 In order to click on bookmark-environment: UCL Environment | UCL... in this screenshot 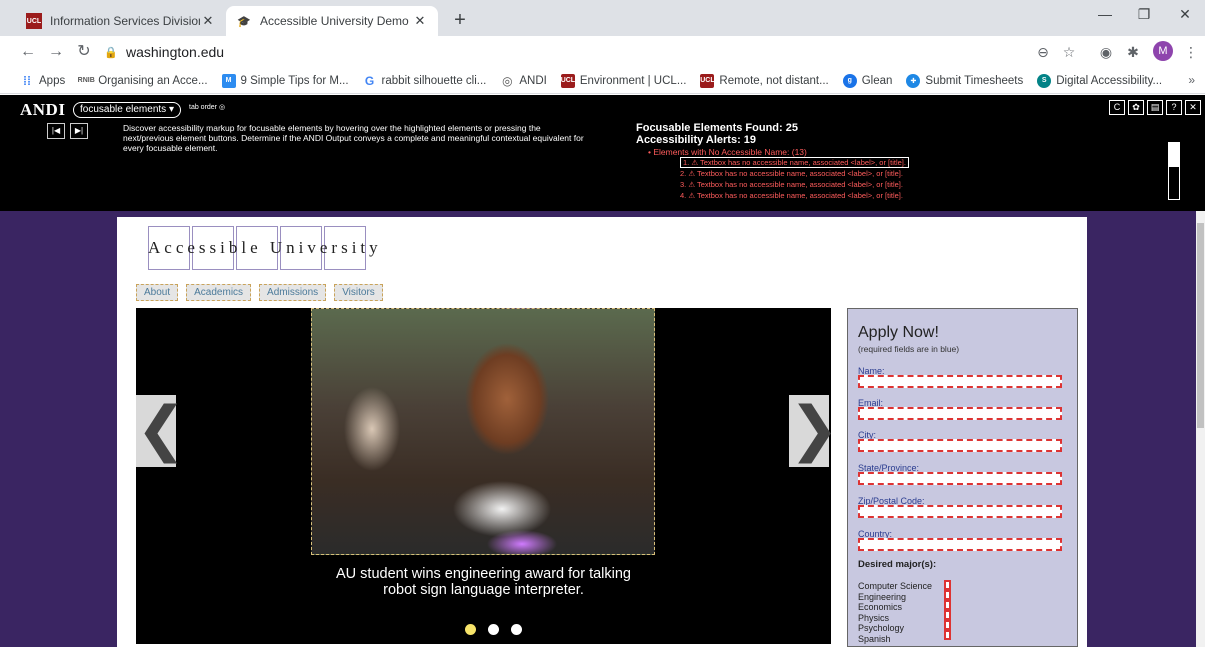, I will do `click(623, 80)`.